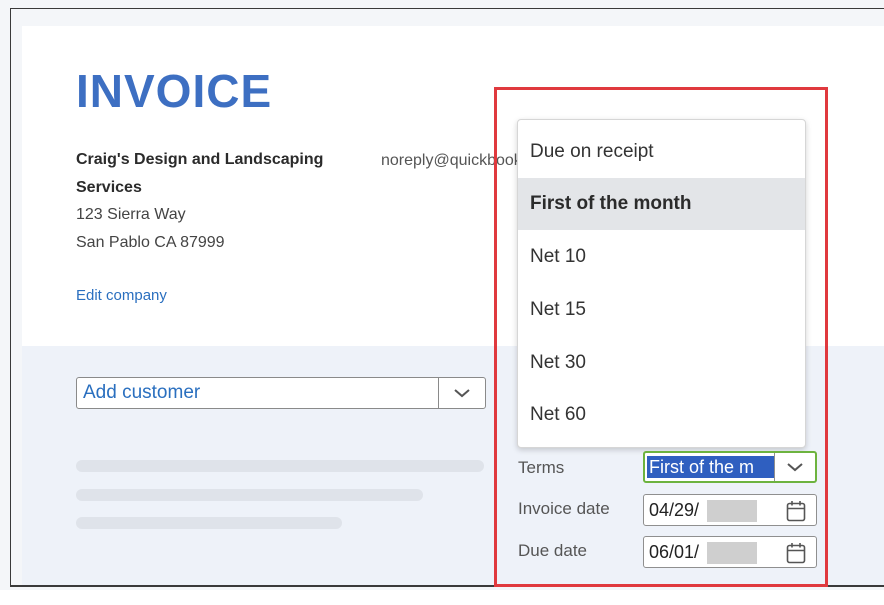  I want to click on add-customer-placeholder: Add customer, so click(142, 392).